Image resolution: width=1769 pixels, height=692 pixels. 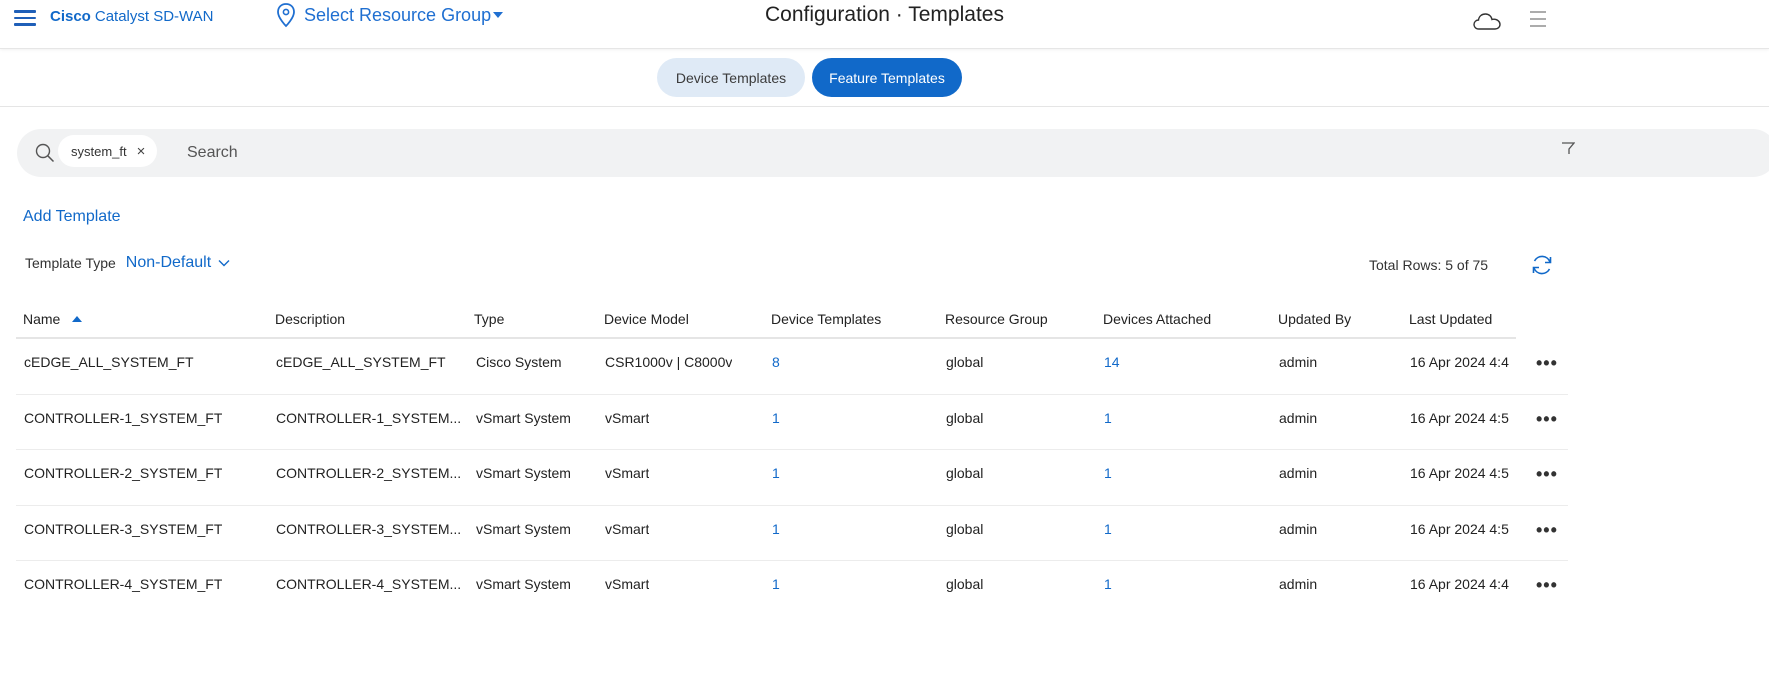 I want to click on cloud-icon, so click(x=1487, y=21).